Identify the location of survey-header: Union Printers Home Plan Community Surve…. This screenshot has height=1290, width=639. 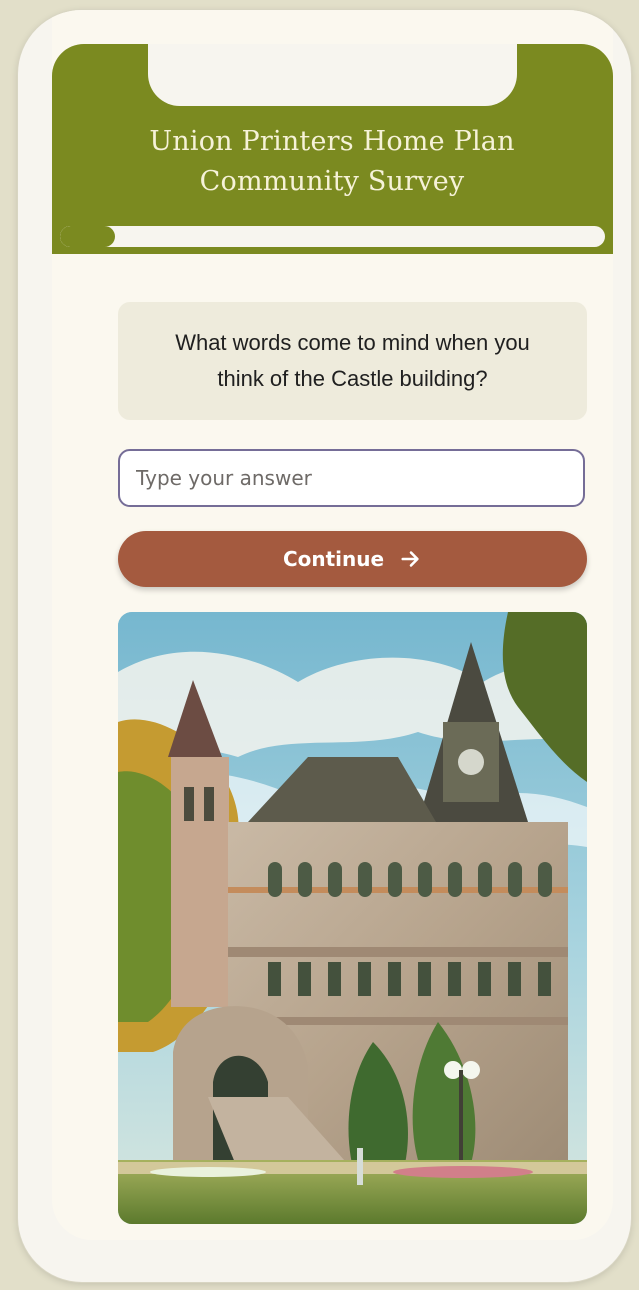
(332, 149).